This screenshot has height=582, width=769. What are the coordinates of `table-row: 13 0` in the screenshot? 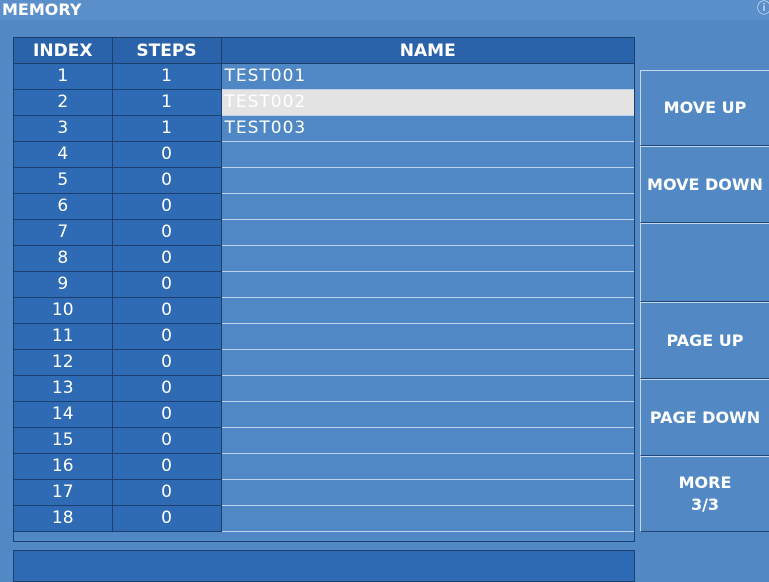 It's located at (324, 388).